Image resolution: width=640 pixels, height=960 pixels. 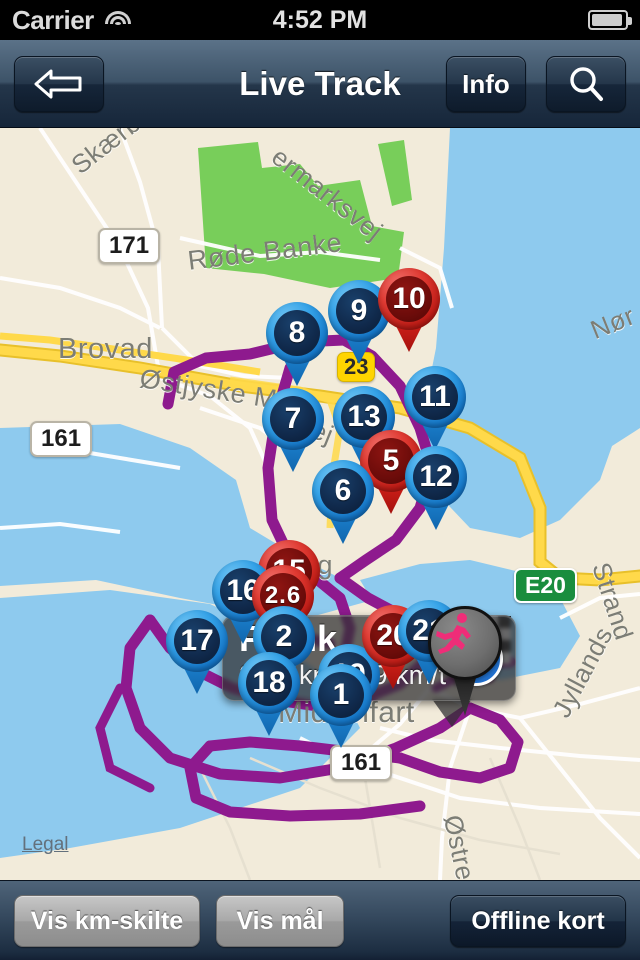 What do you see at coordinates (297, 333) in the screenshot?
I see `map-pin-label: 8` at bounding box center [297, 333].